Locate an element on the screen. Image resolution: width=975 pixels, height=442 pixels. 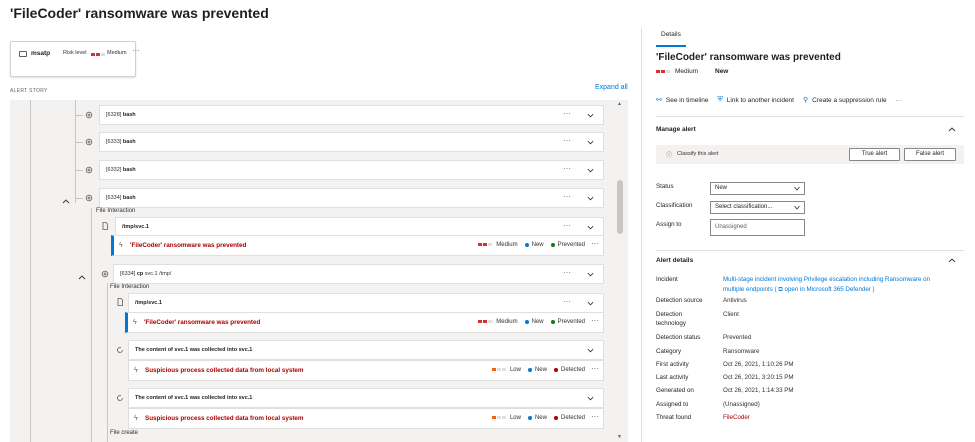
alert-determination: Detected is located at coordinates (572, 370).